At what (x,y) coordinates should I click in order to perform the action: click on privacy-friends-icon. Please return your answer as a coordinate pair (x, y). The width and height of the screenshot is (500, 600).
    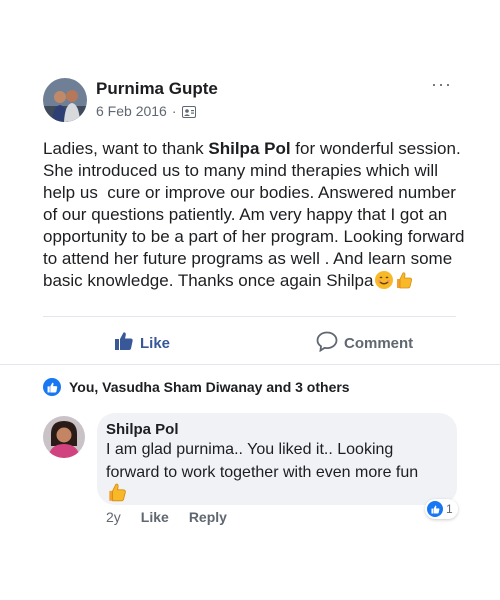
    Looking at the image, I should click on (188, 111).